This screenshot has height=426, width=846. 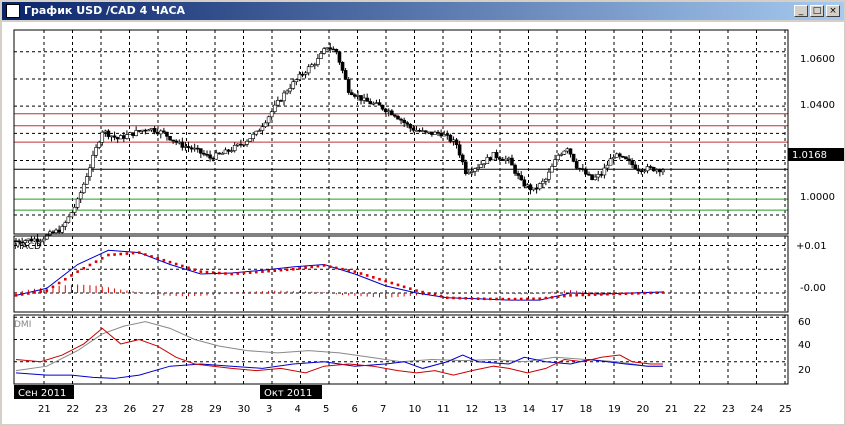 I want to click on time-axis-label: 22, so click(x=73, y=409).